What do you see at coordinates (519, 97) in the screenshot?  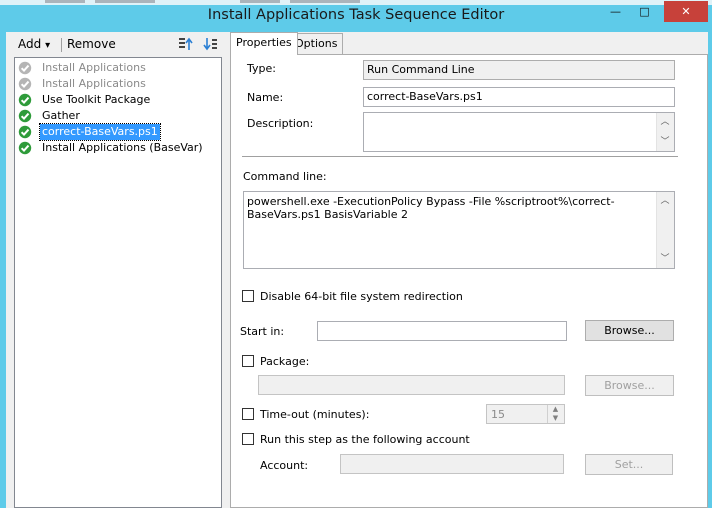 I see `name-input: correct-BaseVars.ps1` at bounding box center [519, 97].